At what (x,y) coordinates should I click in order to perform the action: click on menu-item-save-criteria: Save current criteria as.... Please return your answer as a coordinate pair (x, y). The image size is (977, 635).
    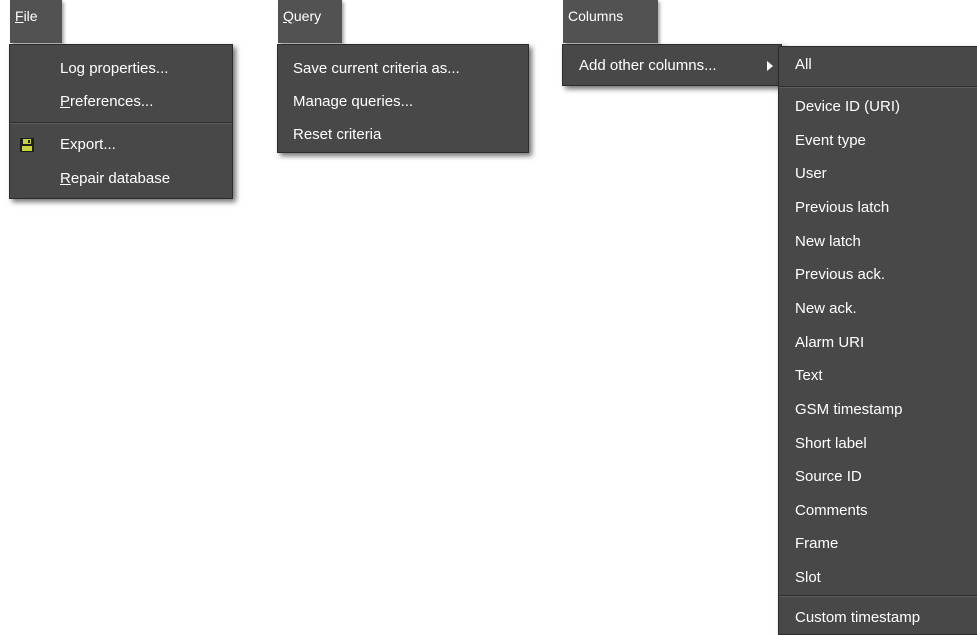
    Looking at the image, I should click on (403, 69).